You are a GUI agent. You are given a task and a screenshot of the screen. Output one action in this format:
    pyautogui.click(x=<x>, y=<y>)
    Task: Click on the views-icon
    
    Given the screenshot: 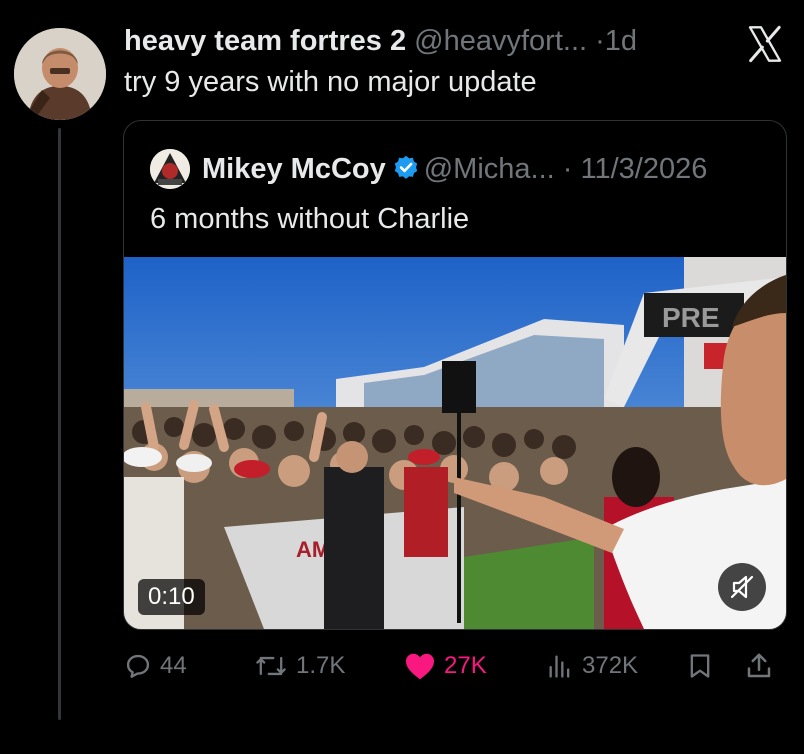 What is the action you would take?
    pyautogui.click(x=559, y=666)
    